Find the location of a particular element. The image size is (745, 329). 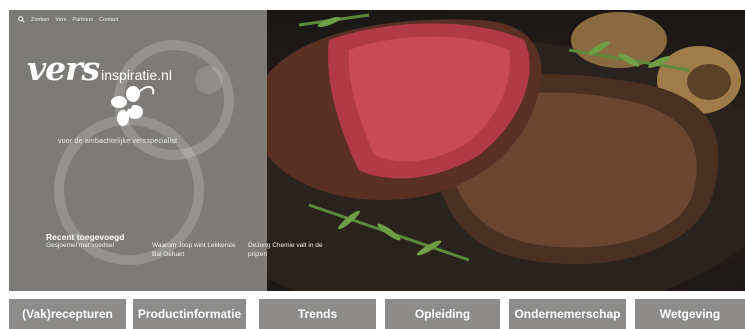

nav-link-contact: Contact is located at coordinates (108, 20).